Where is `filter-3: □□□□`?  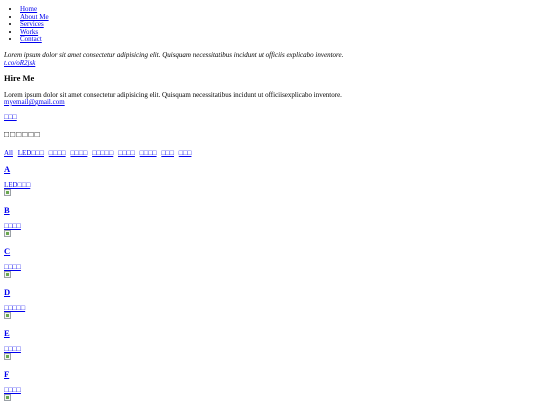
filter-3: □□□□ is located at coordinates (78, 153).